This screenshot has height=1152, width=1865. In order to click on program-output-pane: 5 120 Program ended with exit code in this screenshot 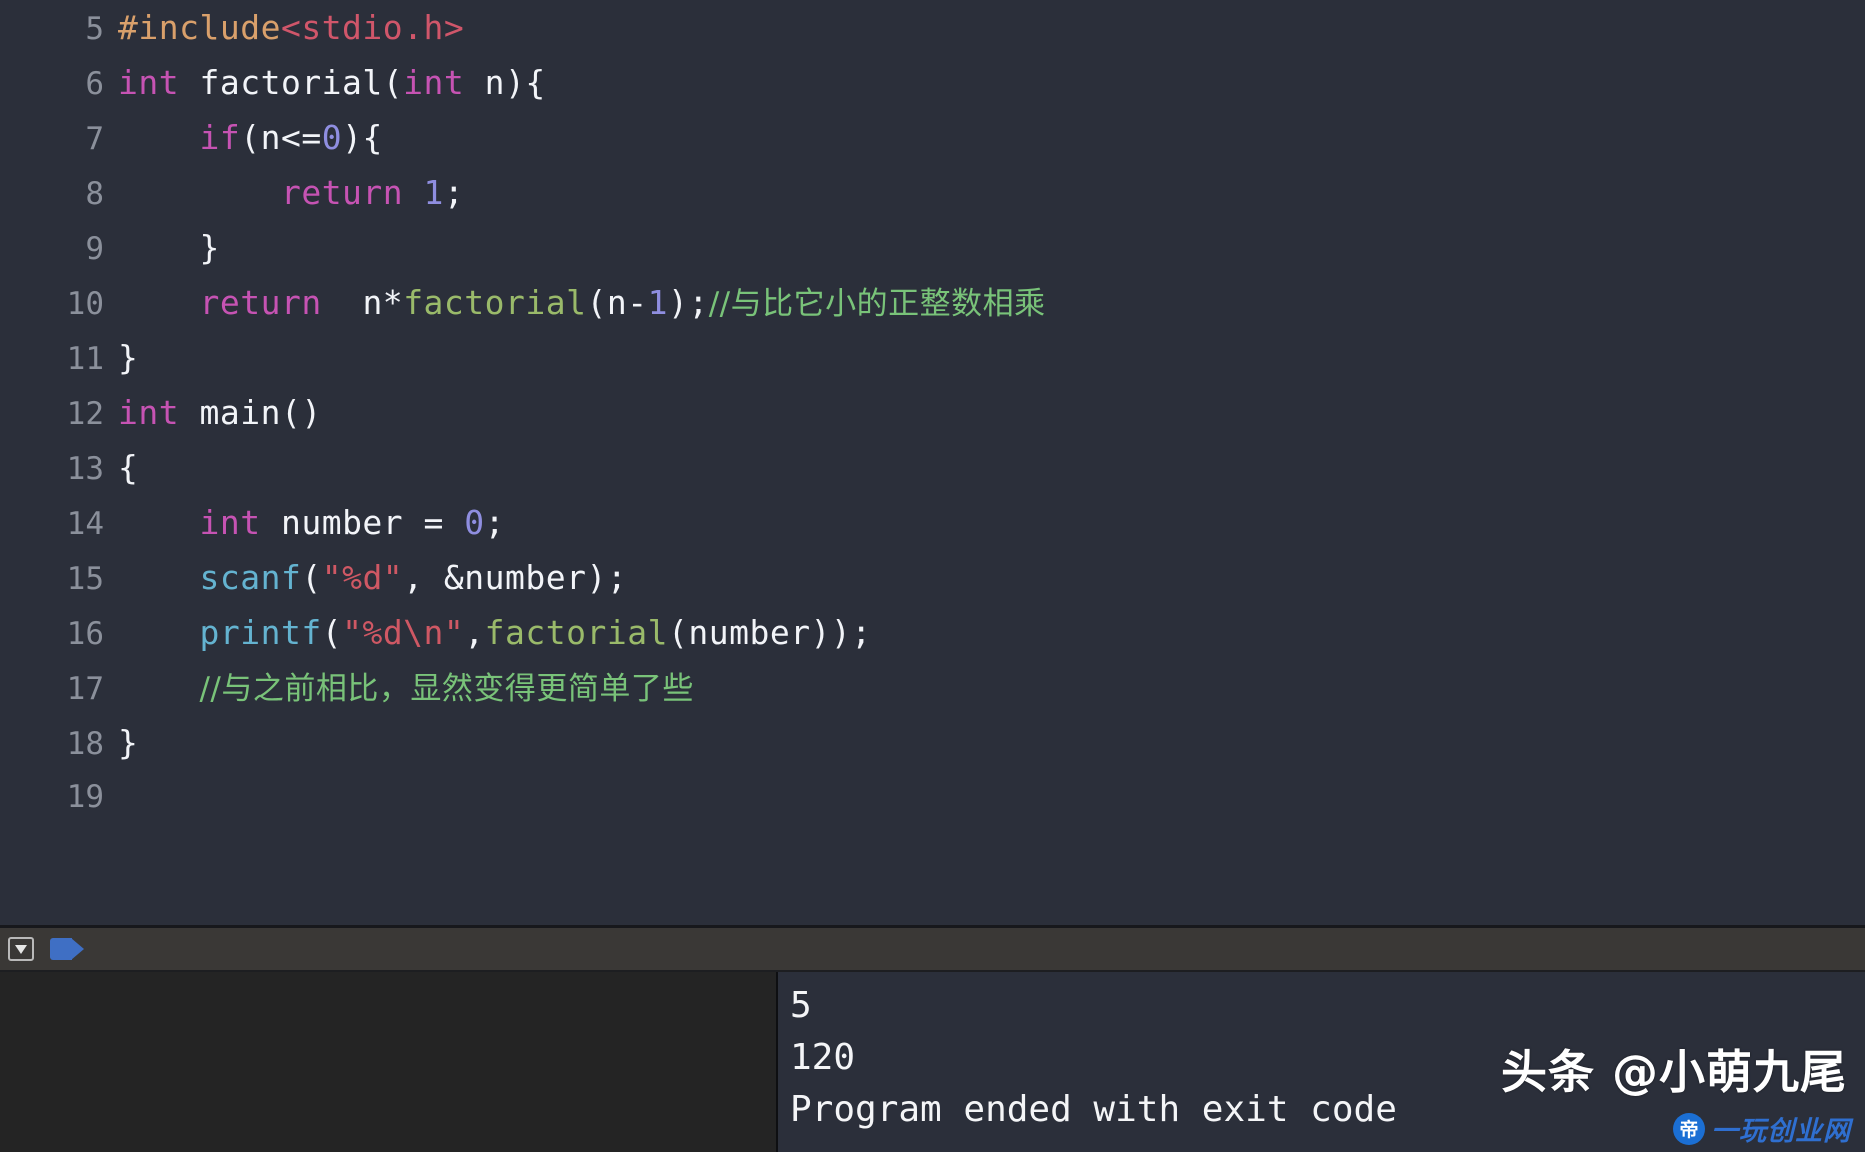, I will do `click(1321, 1062)`.